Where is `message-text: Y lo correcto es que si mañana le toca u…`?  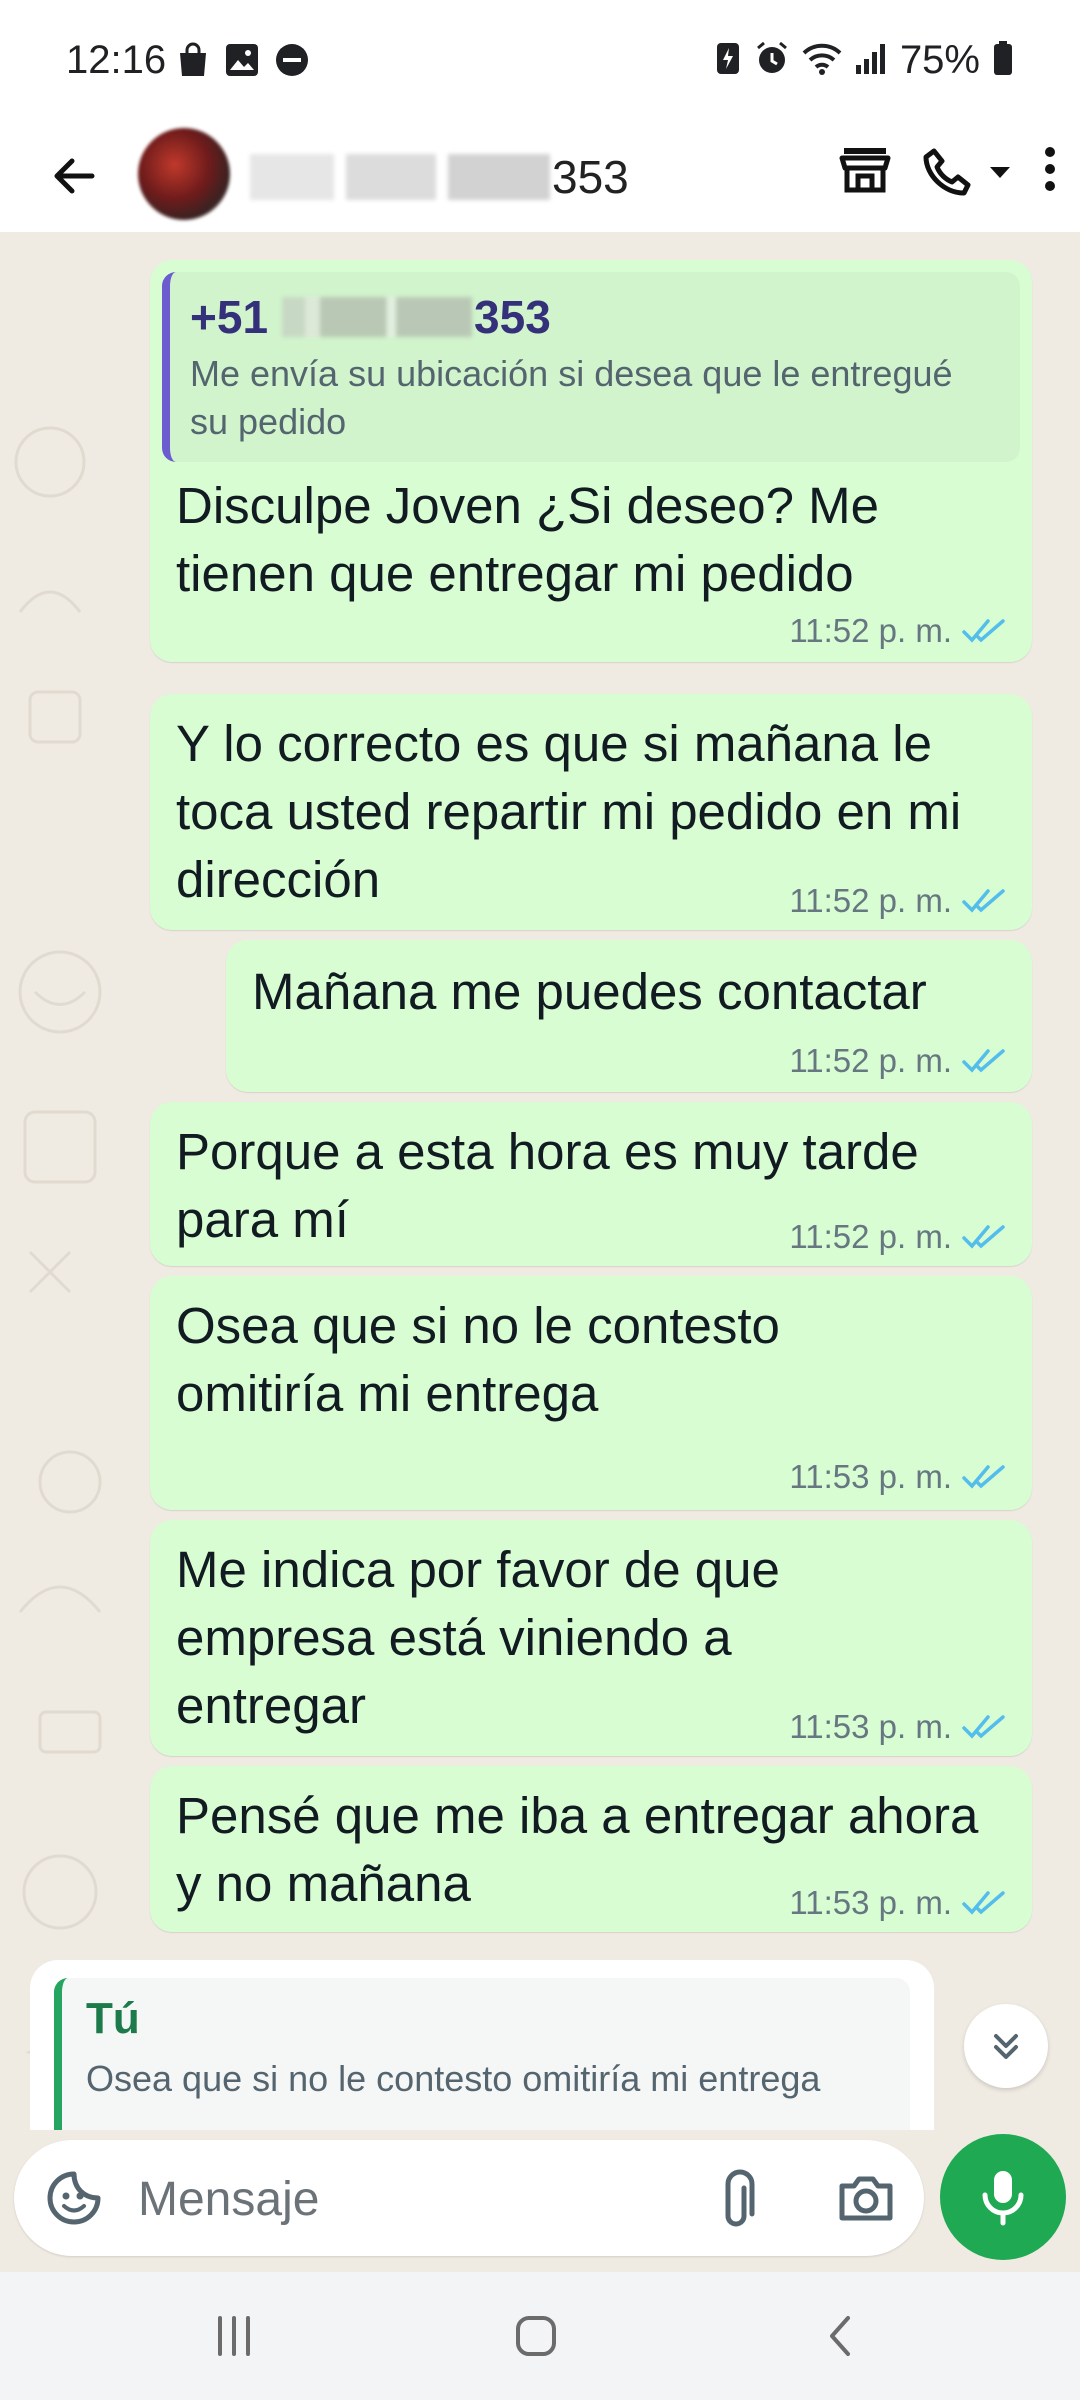 message-text: Y lo correcto es que si mañana le toca u… is located at coordinates (569, 811).